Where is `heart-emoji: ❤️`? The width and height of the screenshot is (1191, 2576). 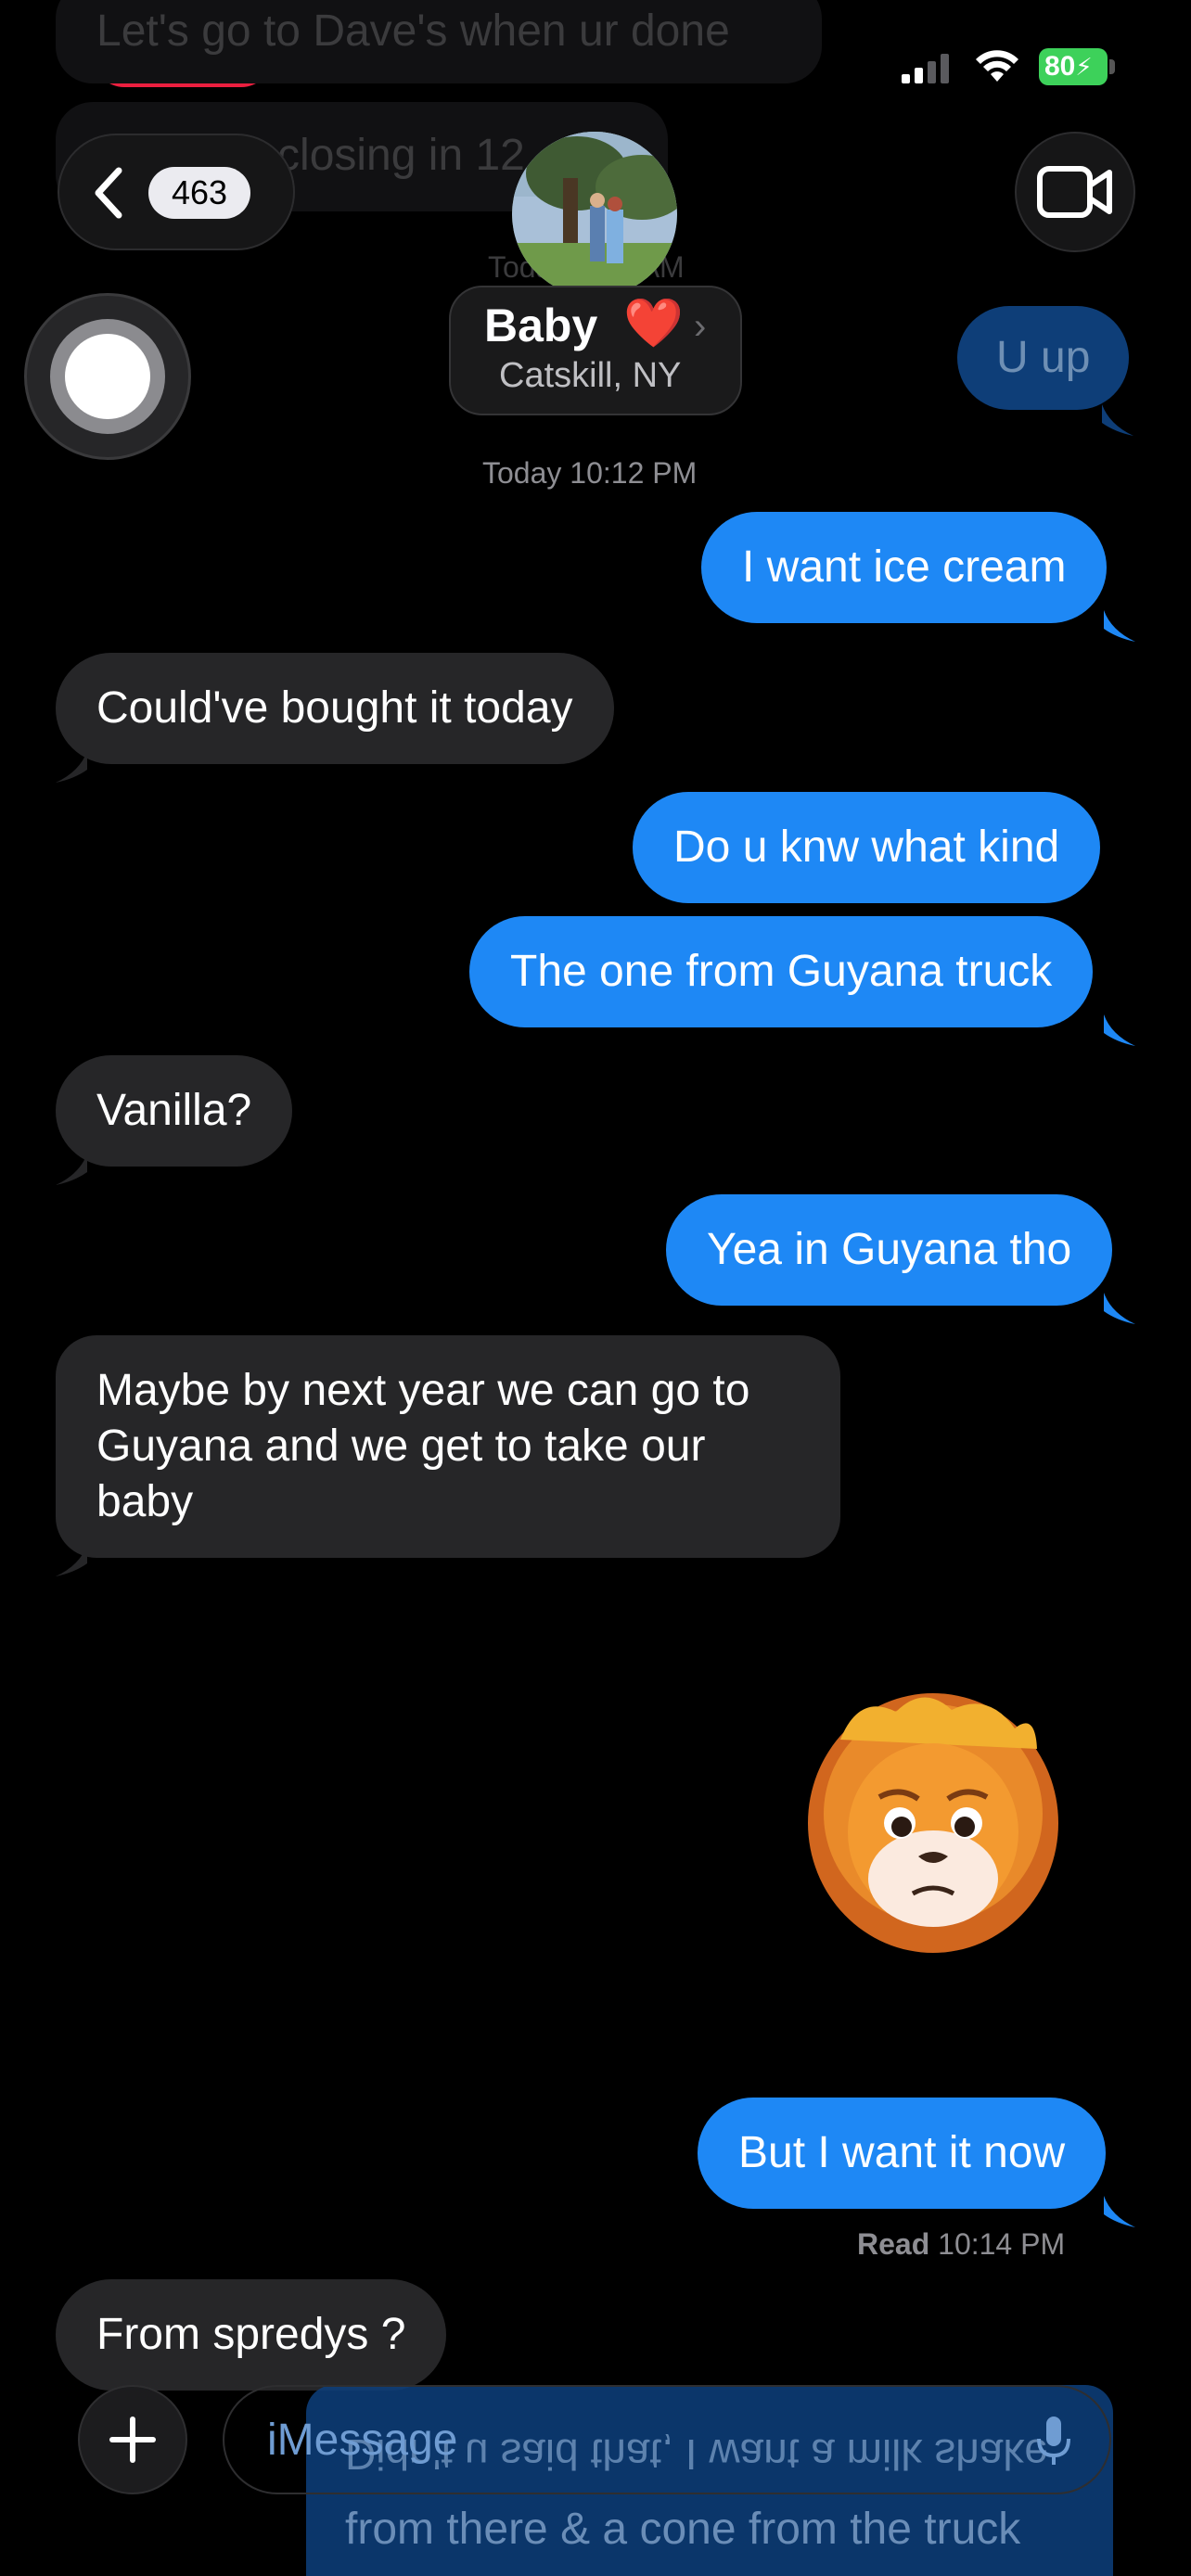 heart-emoji: ❤️ is located at coordinates (653, 324).